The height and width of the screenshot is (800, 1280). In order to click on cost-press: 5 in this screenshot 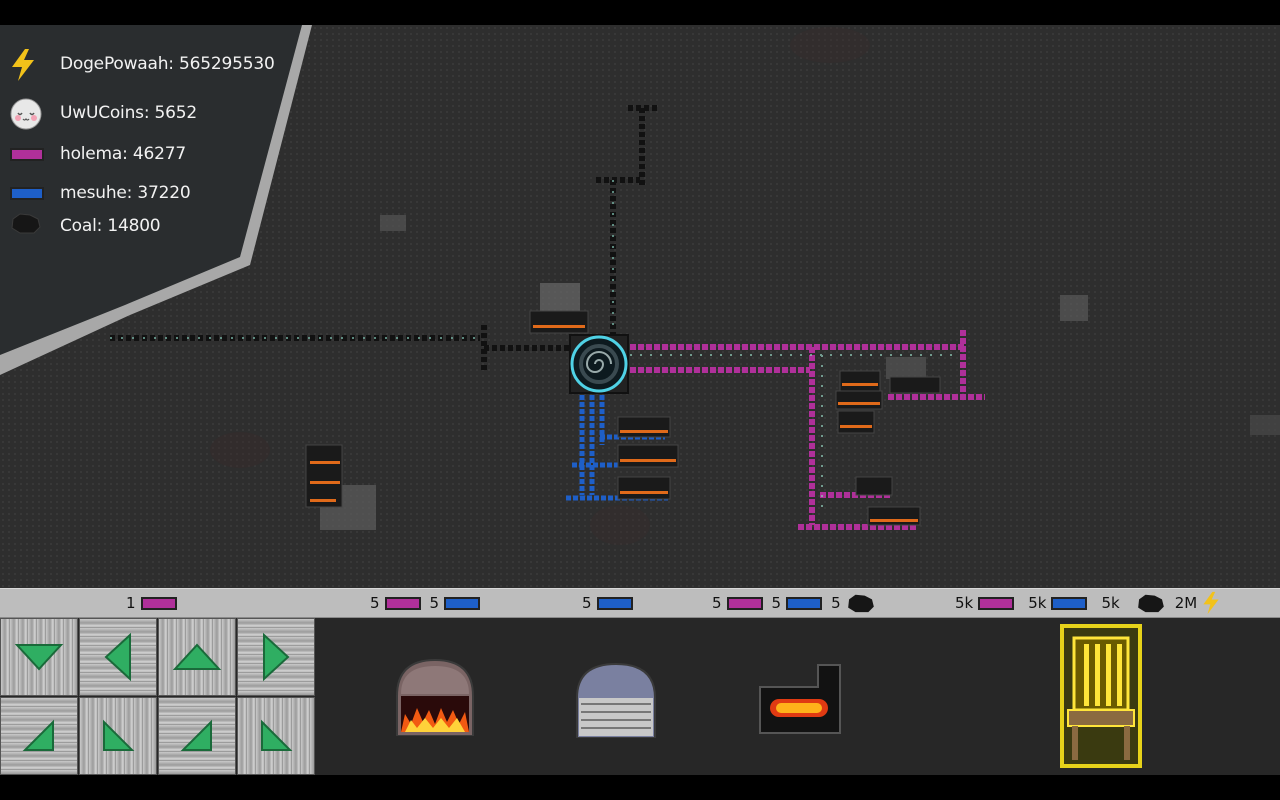, I will do `click(612, 603)`.